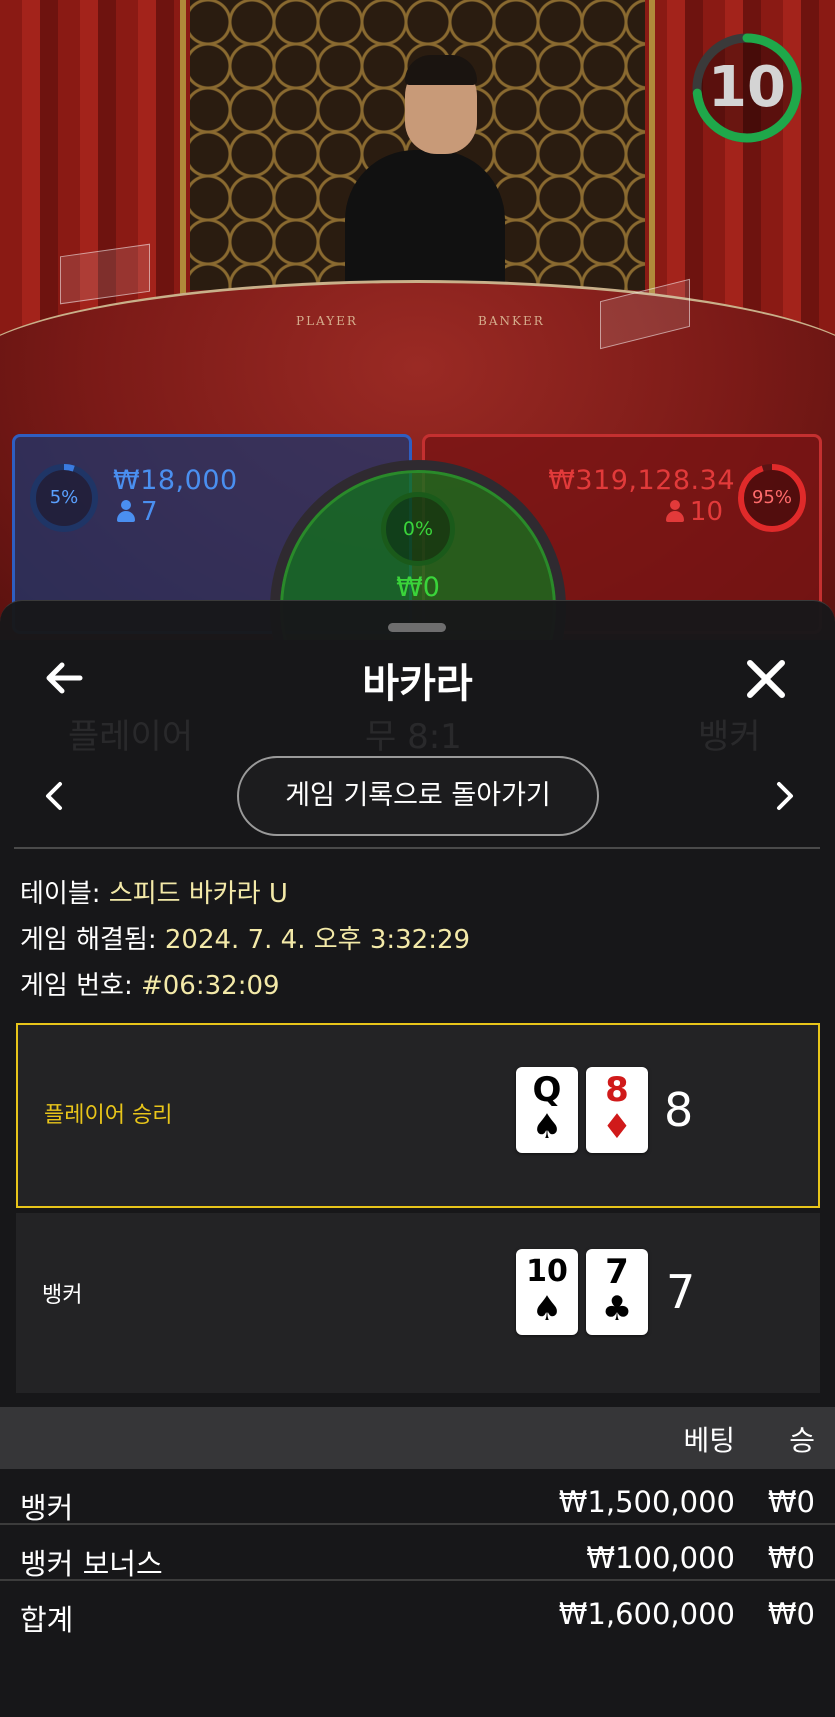 This screenshot has height=1717, width=835. What do you see at coordinates (154, 894) in the screenshot?
I see `info-table: 테이블: 스피드 바카라 U` at bounding box center [154, 894].